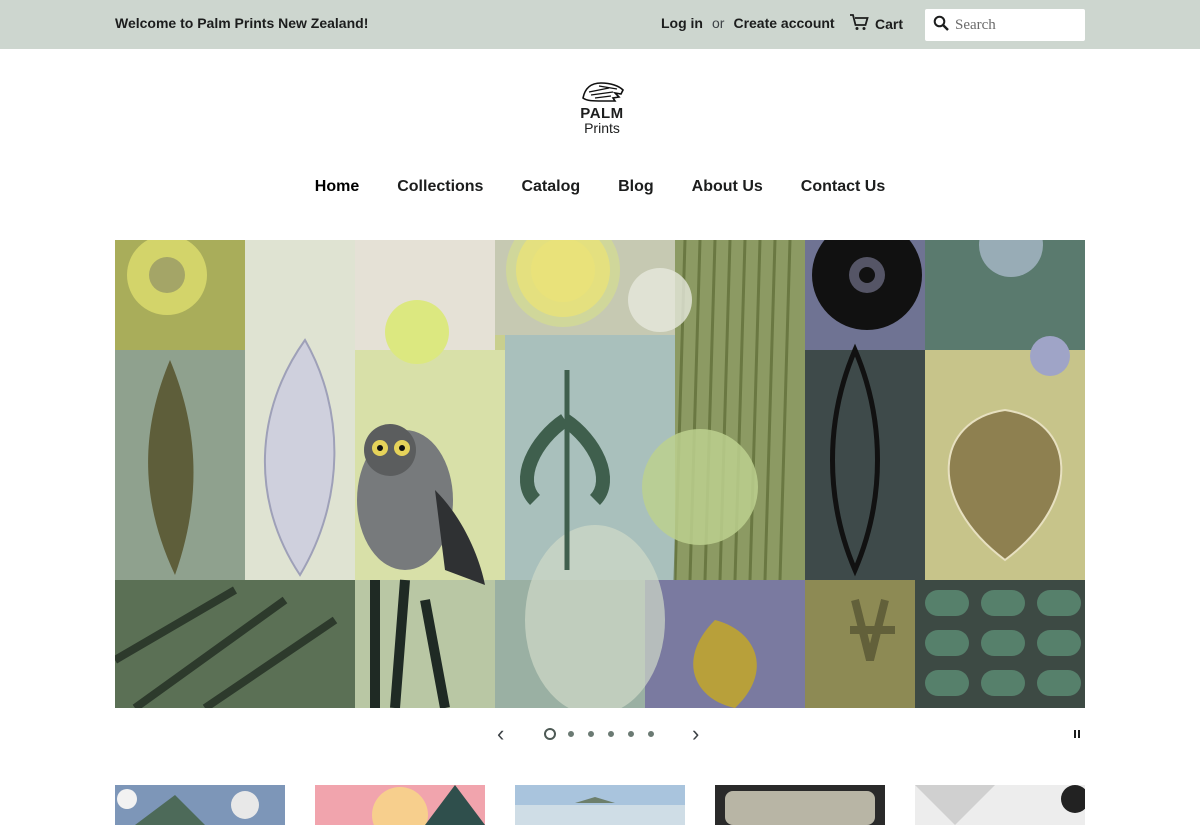  What do you see at coordinates (500, 734) in the screenshot?
I see `chevron-left-icon: ‹` at bounding box center [500, 734].